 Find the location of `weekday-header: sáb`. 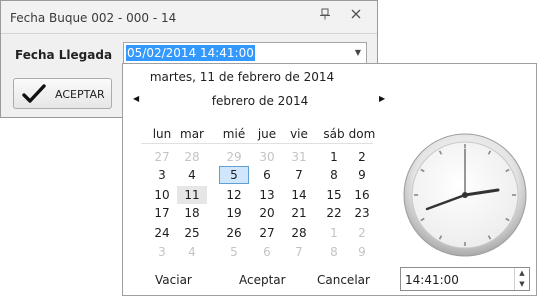

weekday-header: sáb is located at coordinates (334, 134).